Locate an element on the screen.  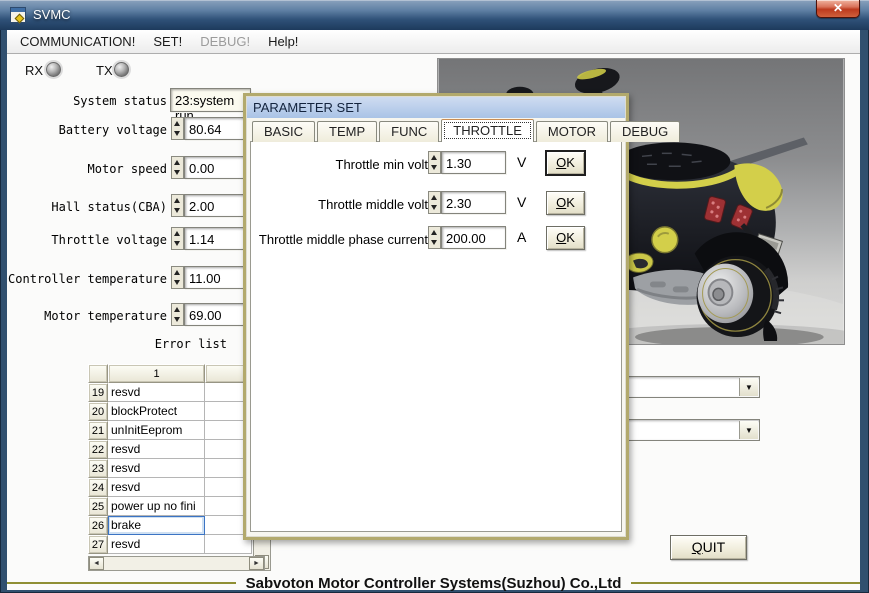
throttle-voltage-label: Throttle voltage is located at coordinates (109, 240).